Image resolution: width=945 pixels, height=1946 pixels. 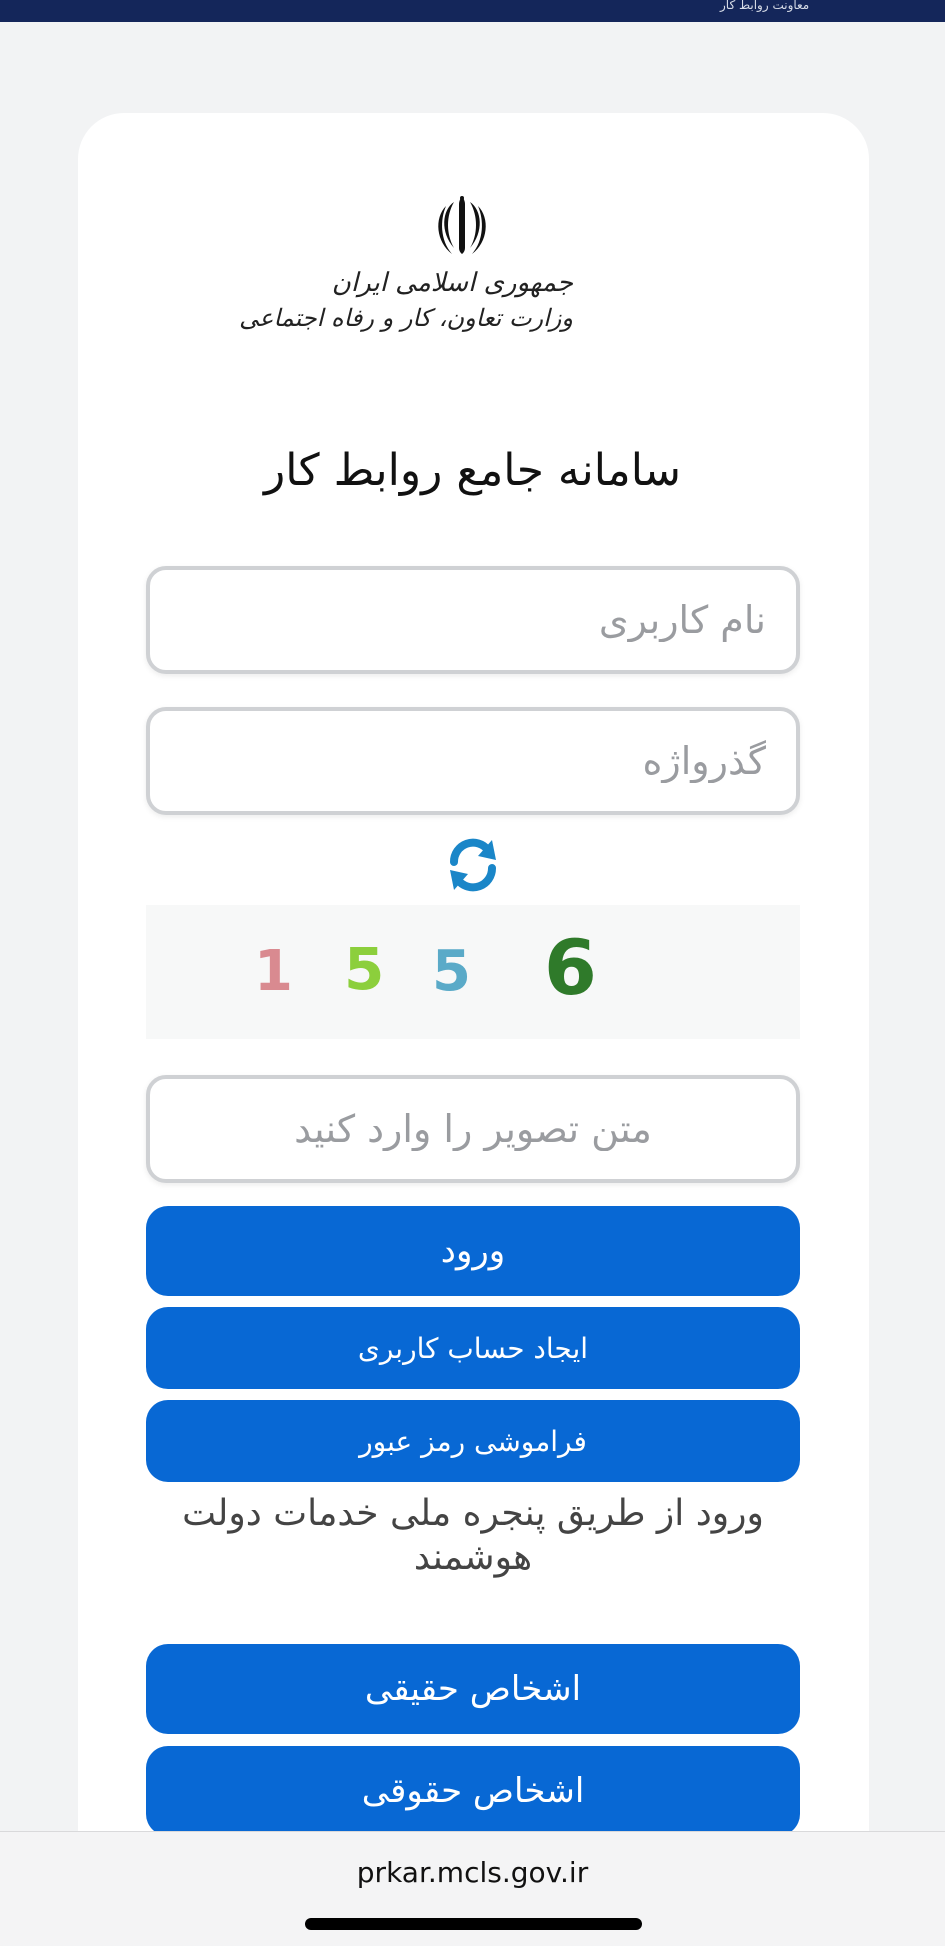 I want to click on captcha-refresh-button, so click(x=473, y=865).